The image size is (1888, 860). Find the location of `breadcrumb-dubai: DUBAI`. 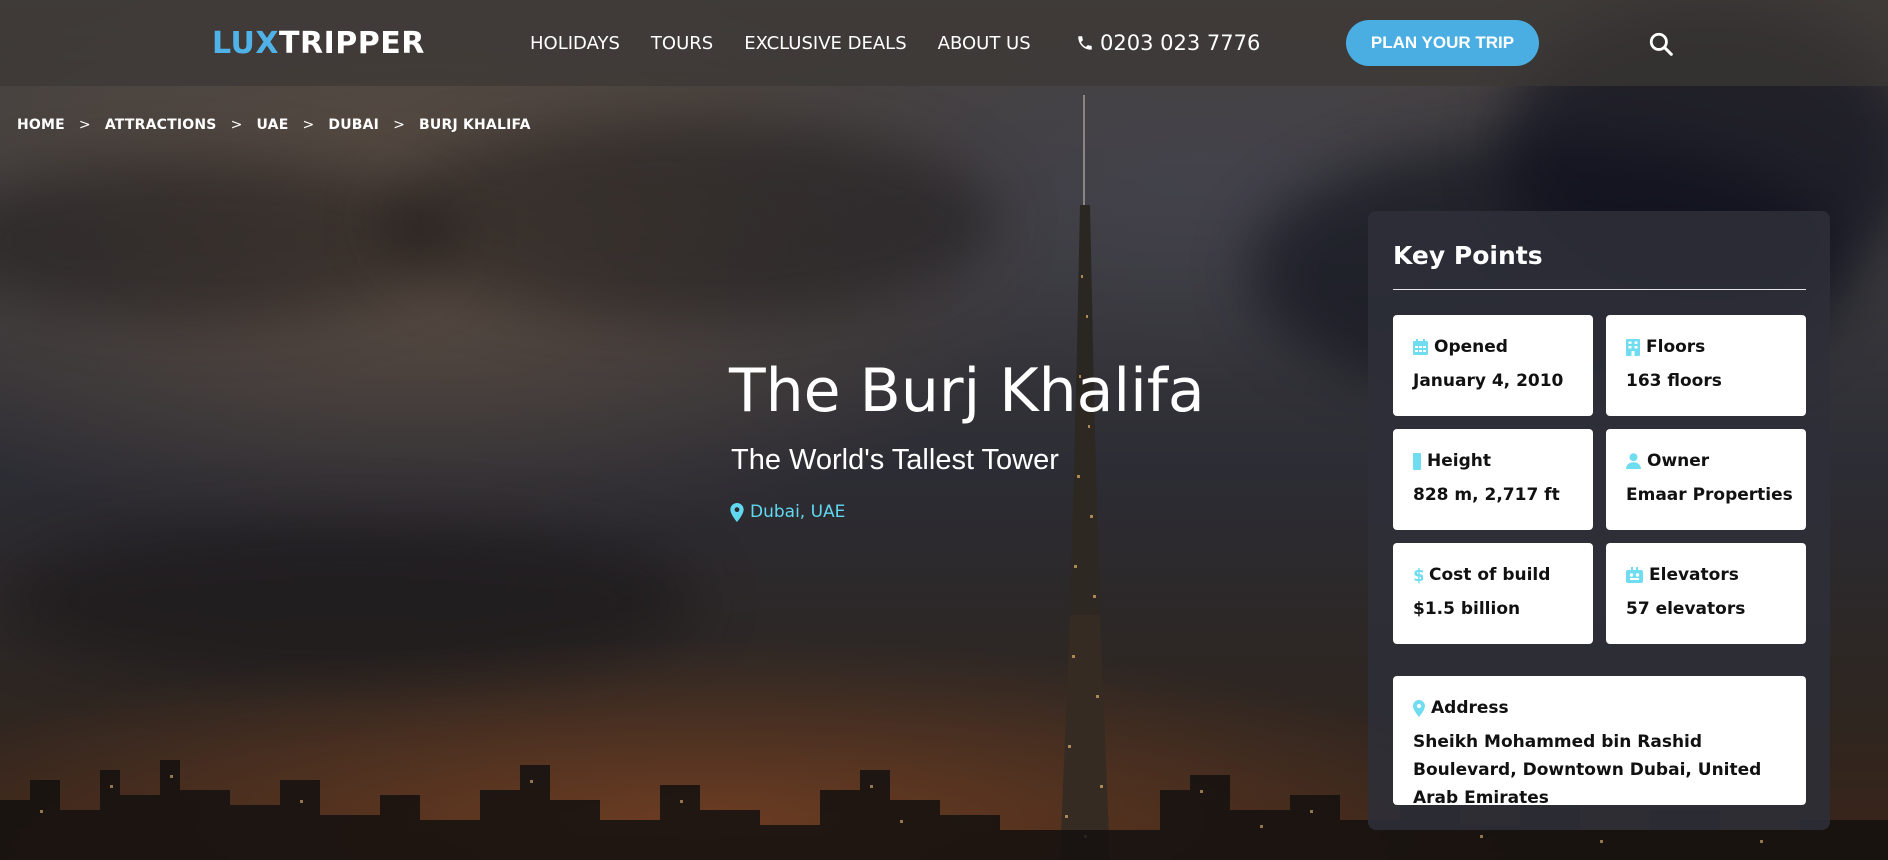

breadcrumb-dubai: DUBAI is located at coordinates (353, 125).